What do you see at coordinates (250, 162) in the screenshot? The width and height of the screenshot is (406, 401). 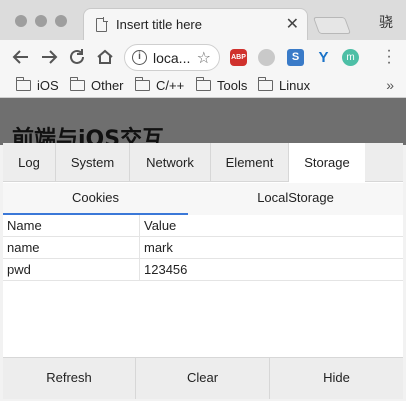 I see `tab-element: Element` at bounding box center [250, 162].